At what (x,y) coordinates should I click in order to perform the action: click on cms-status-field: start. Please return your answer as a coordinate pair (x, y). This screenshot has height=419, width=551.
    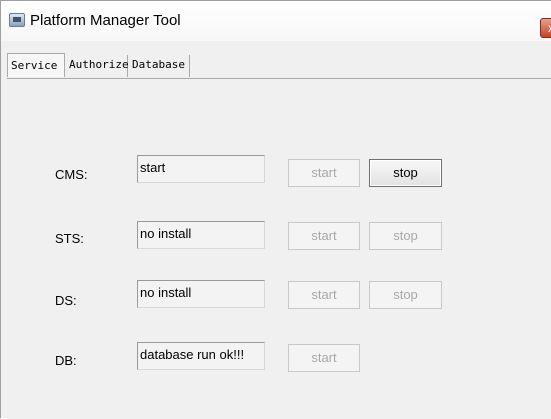
    Looking at the image, I should click on (201, 169).